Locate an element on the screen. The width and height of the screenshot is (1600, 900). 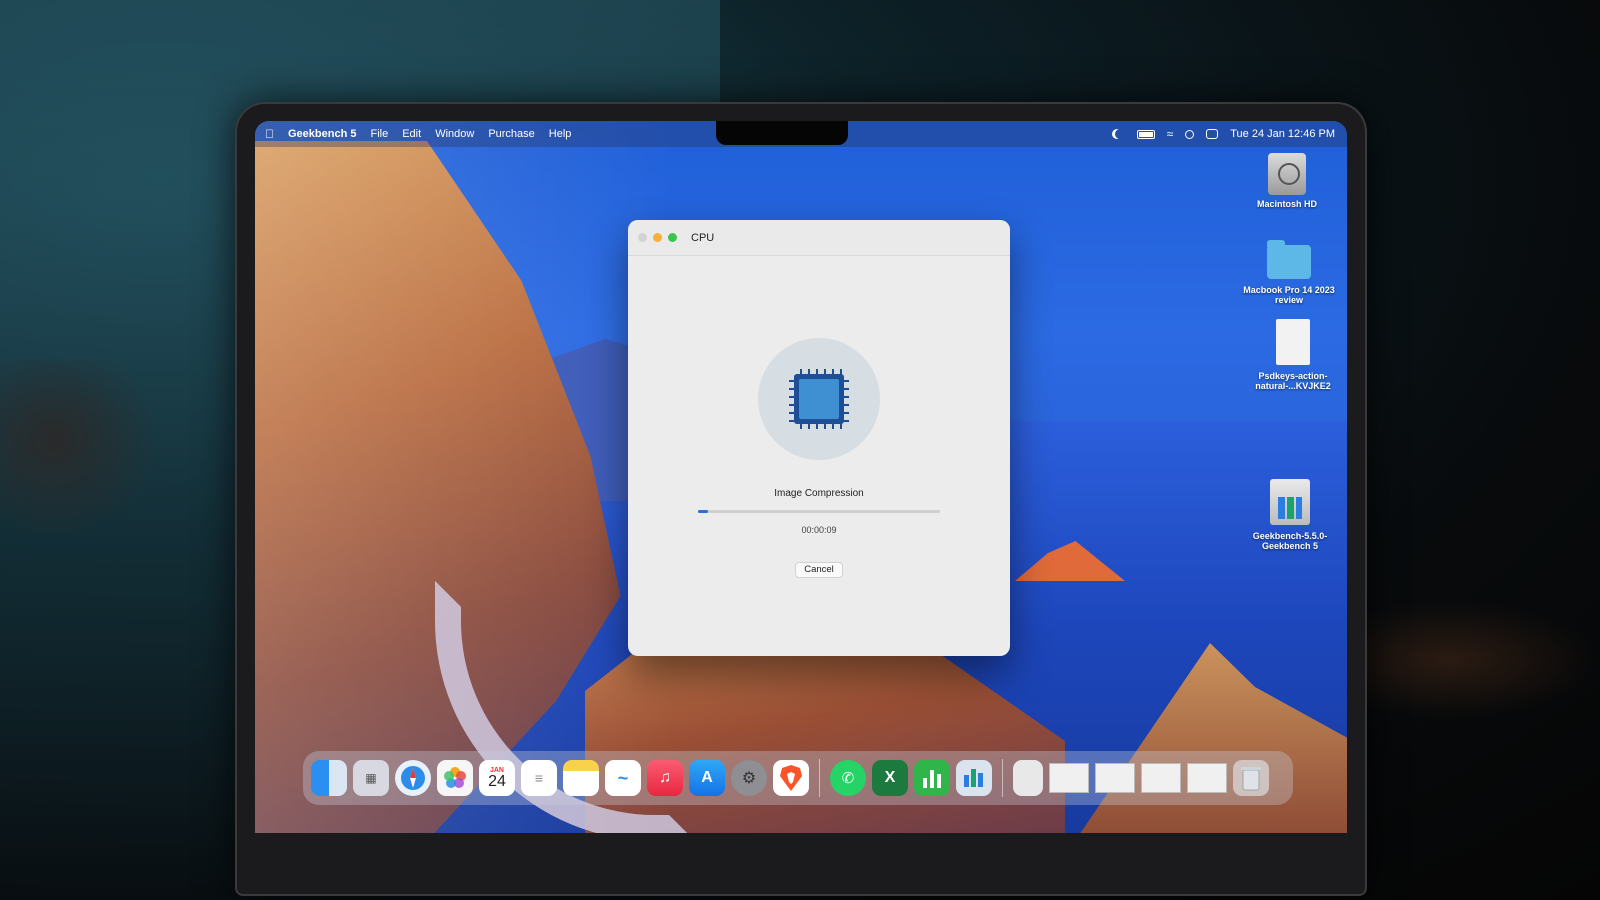
geekbench-cpu-window: CPU Image Compression 00:00:09 Cancel is located at coordinates (819, 438).